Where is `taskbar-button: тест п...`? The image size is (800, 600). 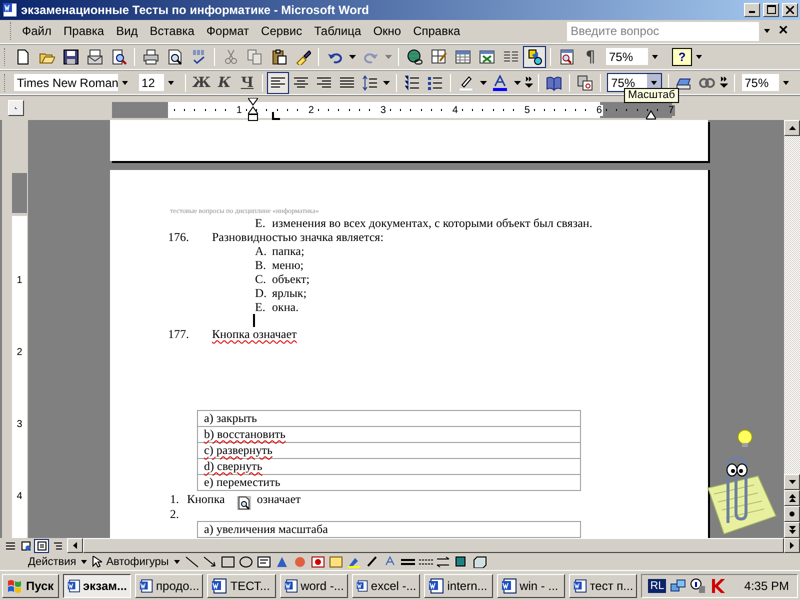 taskbar-button: тест п... is located at coordinates (603, 586).